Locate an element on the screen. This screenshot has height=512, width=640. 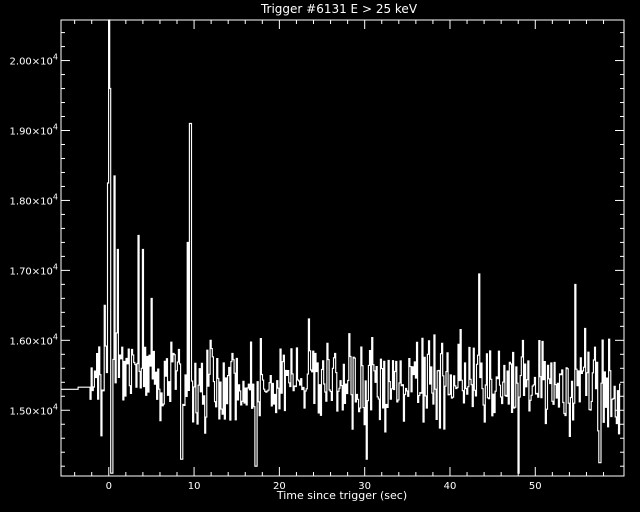
x-tick-label: 40 is located at coordinates (450, 486).